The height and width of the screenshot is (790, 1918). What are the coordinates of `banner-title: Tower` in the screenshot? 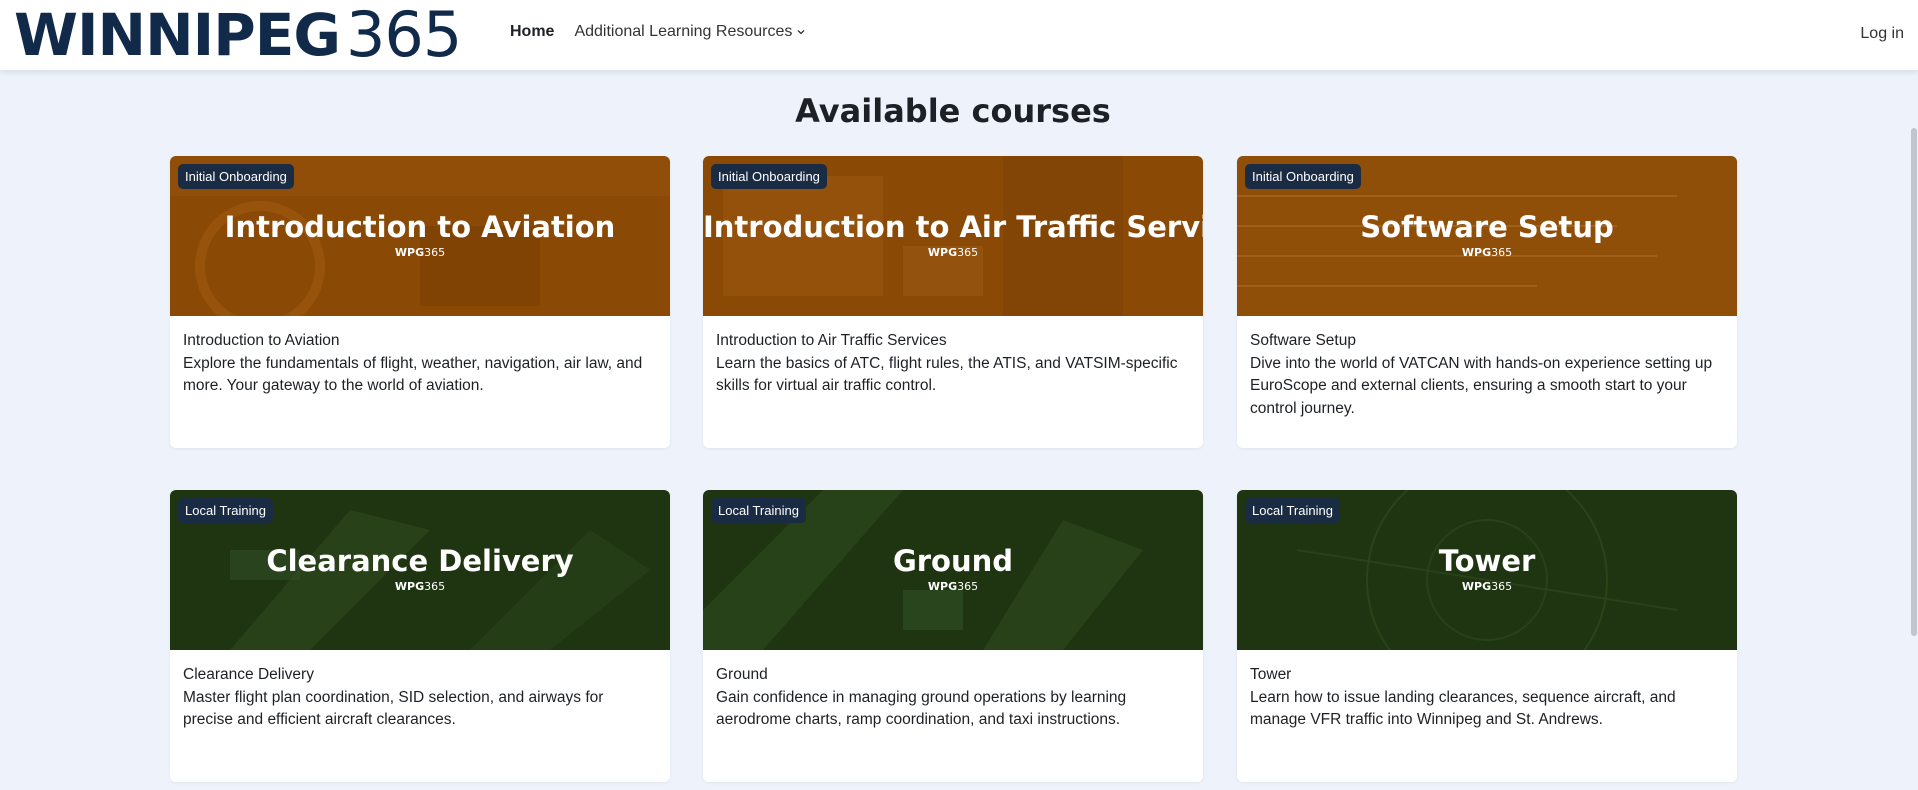 It's located at (1487, 561).